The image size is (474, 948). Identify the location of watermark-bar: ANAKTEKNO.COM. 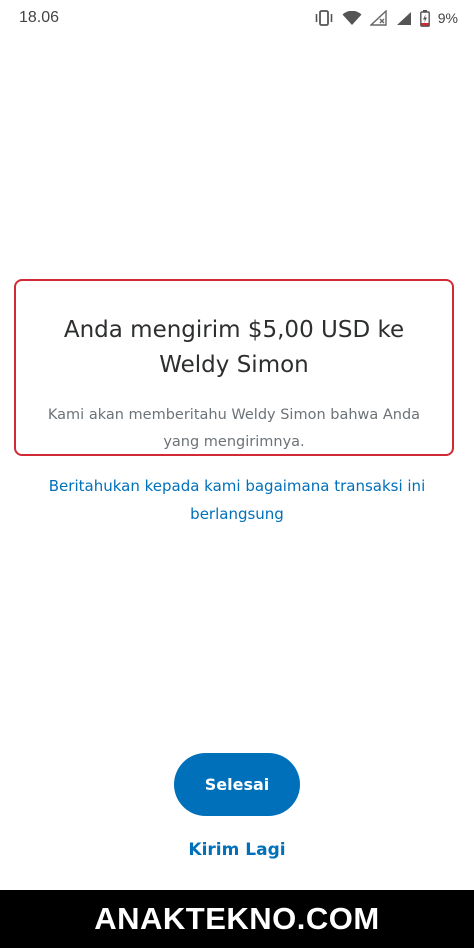
(237, 919).